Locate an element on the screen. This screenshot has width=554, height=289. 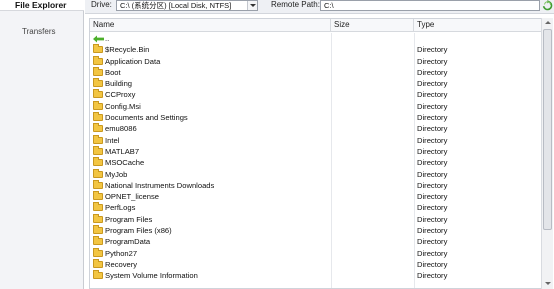
vertical-scrollbar is located at coordinates (547, 153).